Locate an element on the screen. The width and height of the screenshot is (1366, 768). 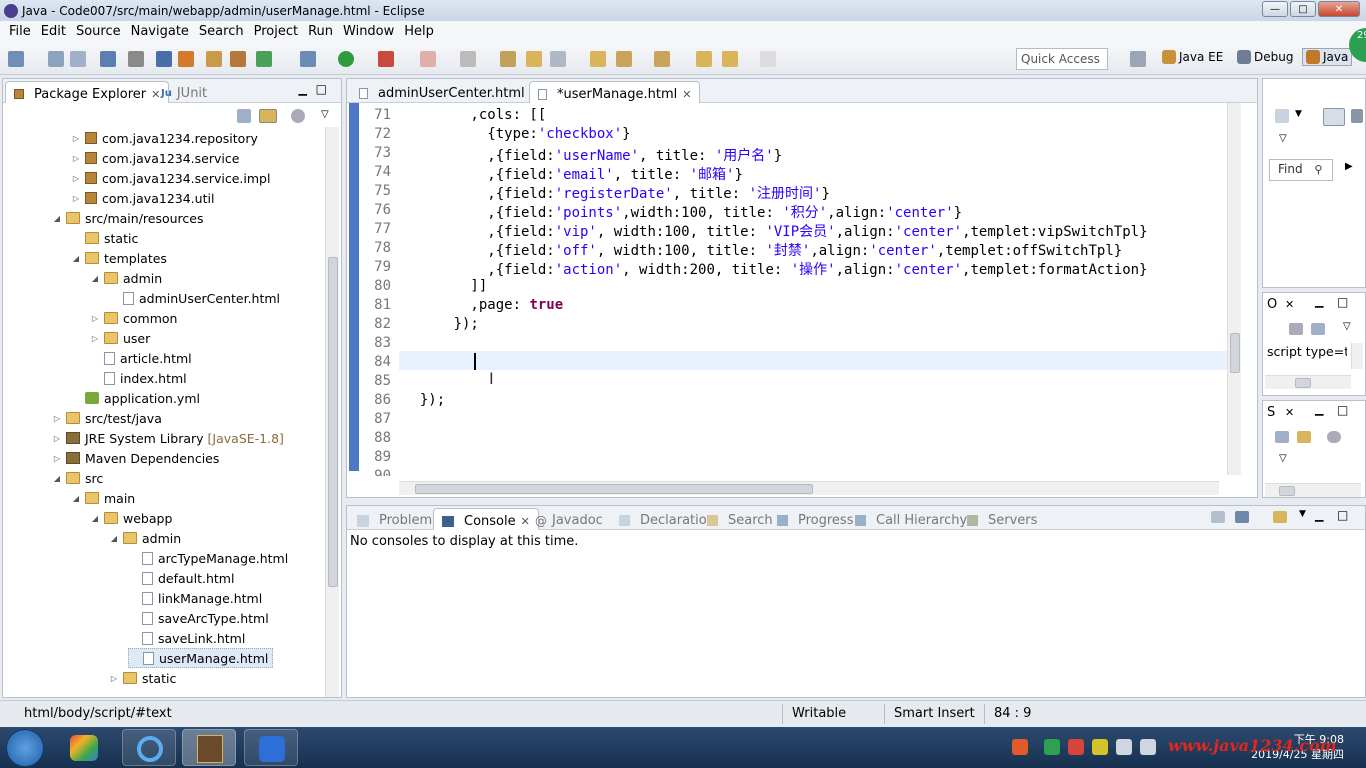
security-icon is located at coordinates (1052, 747).